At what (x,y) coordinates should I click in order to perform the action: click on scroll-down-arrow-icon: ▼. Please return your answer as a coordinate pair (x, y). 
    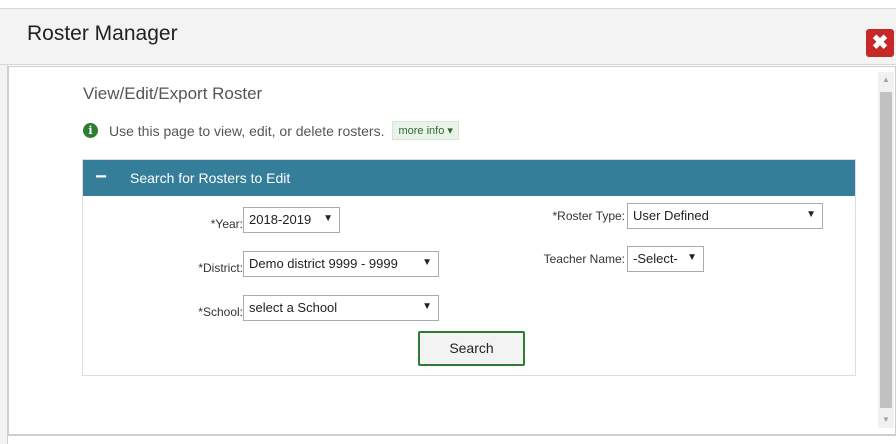
    Looking at the image, I should click on (886, 420).